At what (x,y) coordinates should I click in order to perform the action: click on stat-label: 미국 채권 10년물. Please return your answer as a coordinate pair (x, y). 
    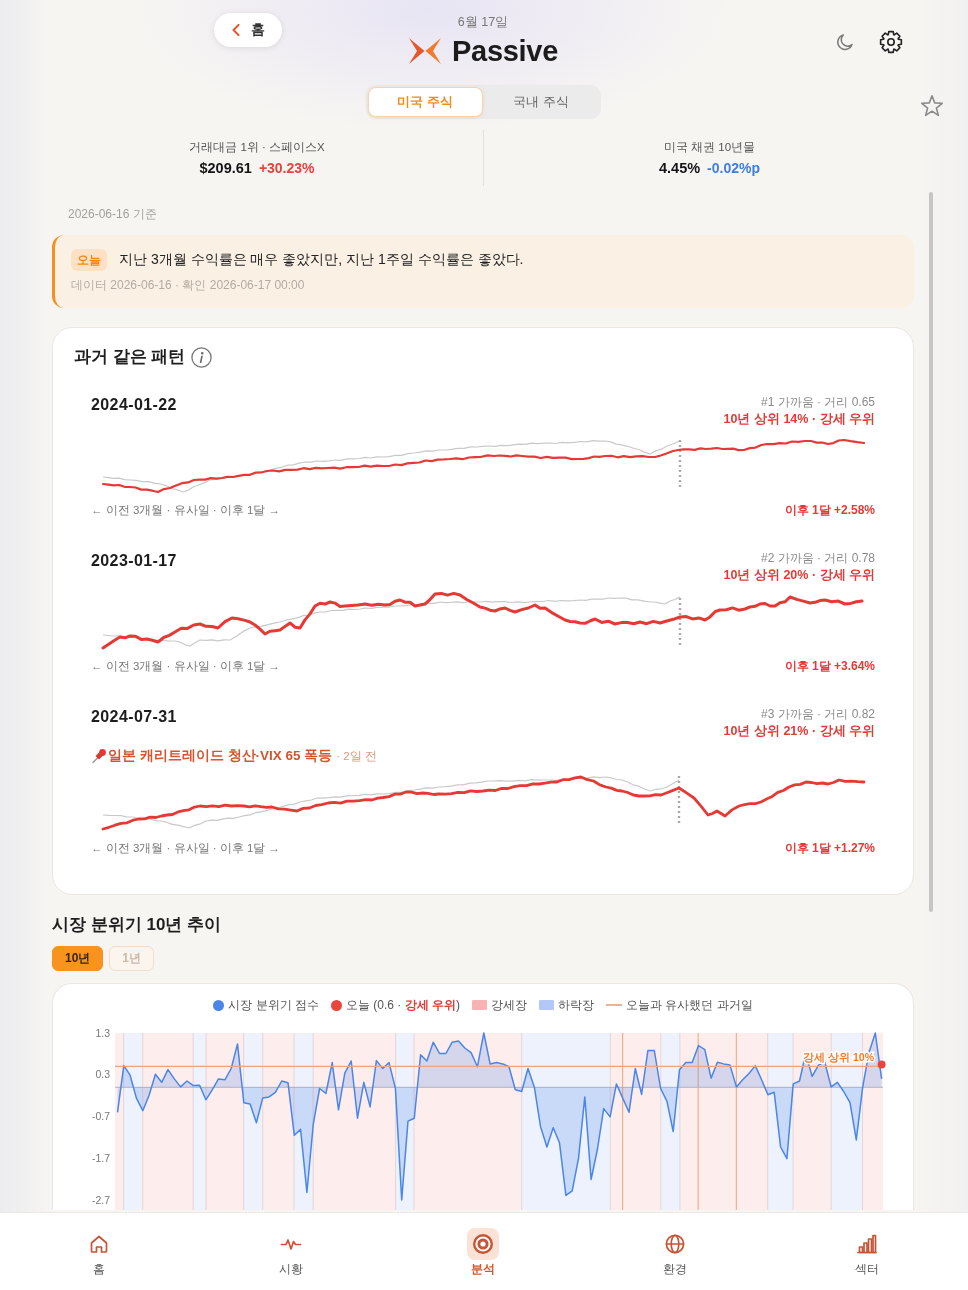
    Looking at the image, I should click on (709, 147).